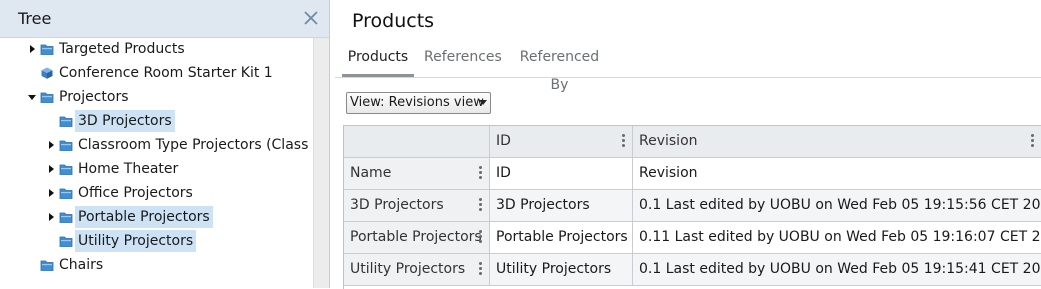  I want to click on column-header-id: ID, so click(561, 142).